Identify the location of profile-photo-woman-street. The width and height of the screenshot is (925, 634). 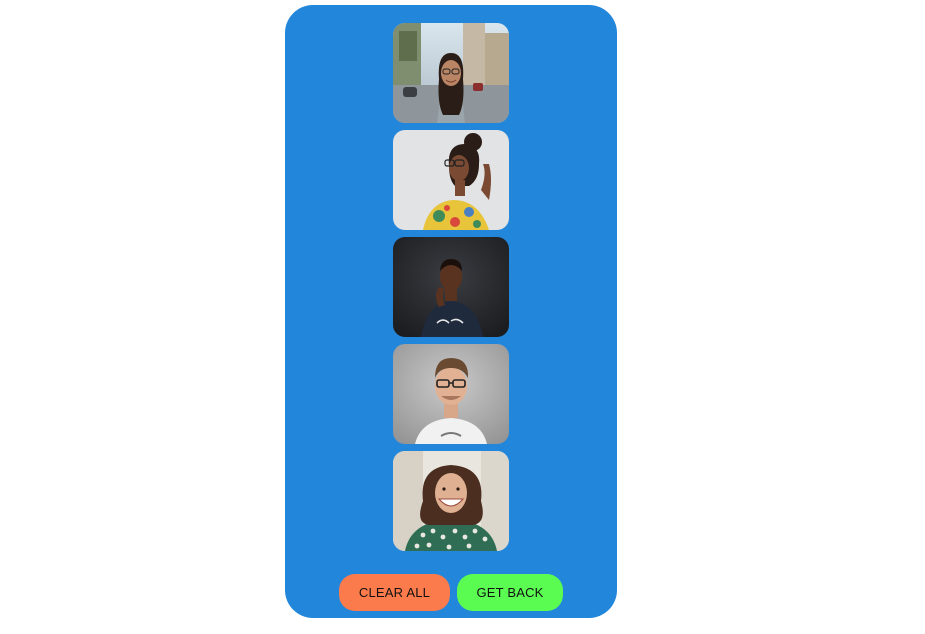
(451, 73).